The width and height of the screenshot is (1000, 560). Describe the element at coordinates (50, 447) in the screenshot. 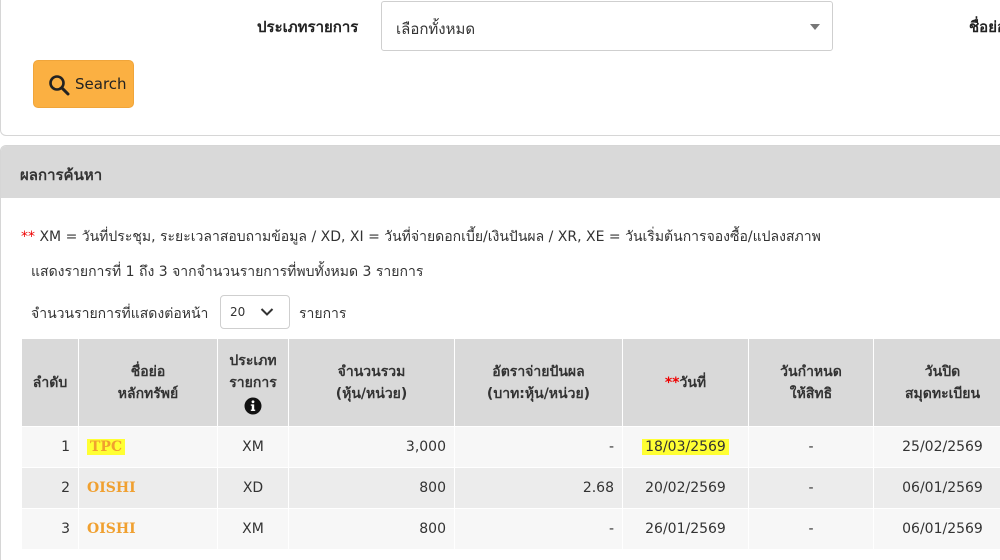

I see `row-no: 1` at that location.